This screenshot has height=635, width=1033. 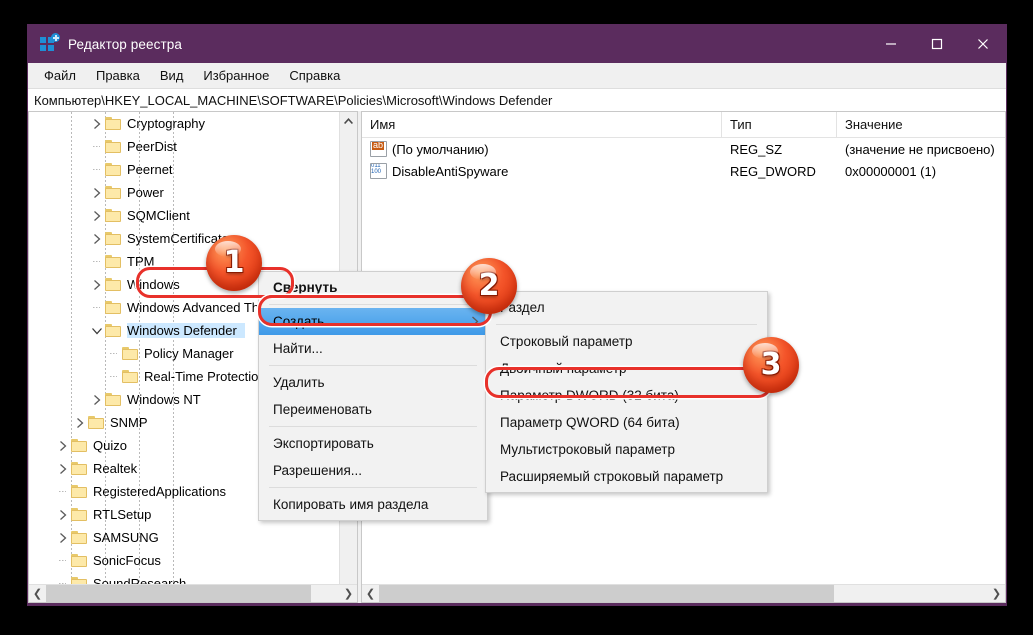 I want to click on tree-item-peernet: Peernet, so click(x=184, y=169).